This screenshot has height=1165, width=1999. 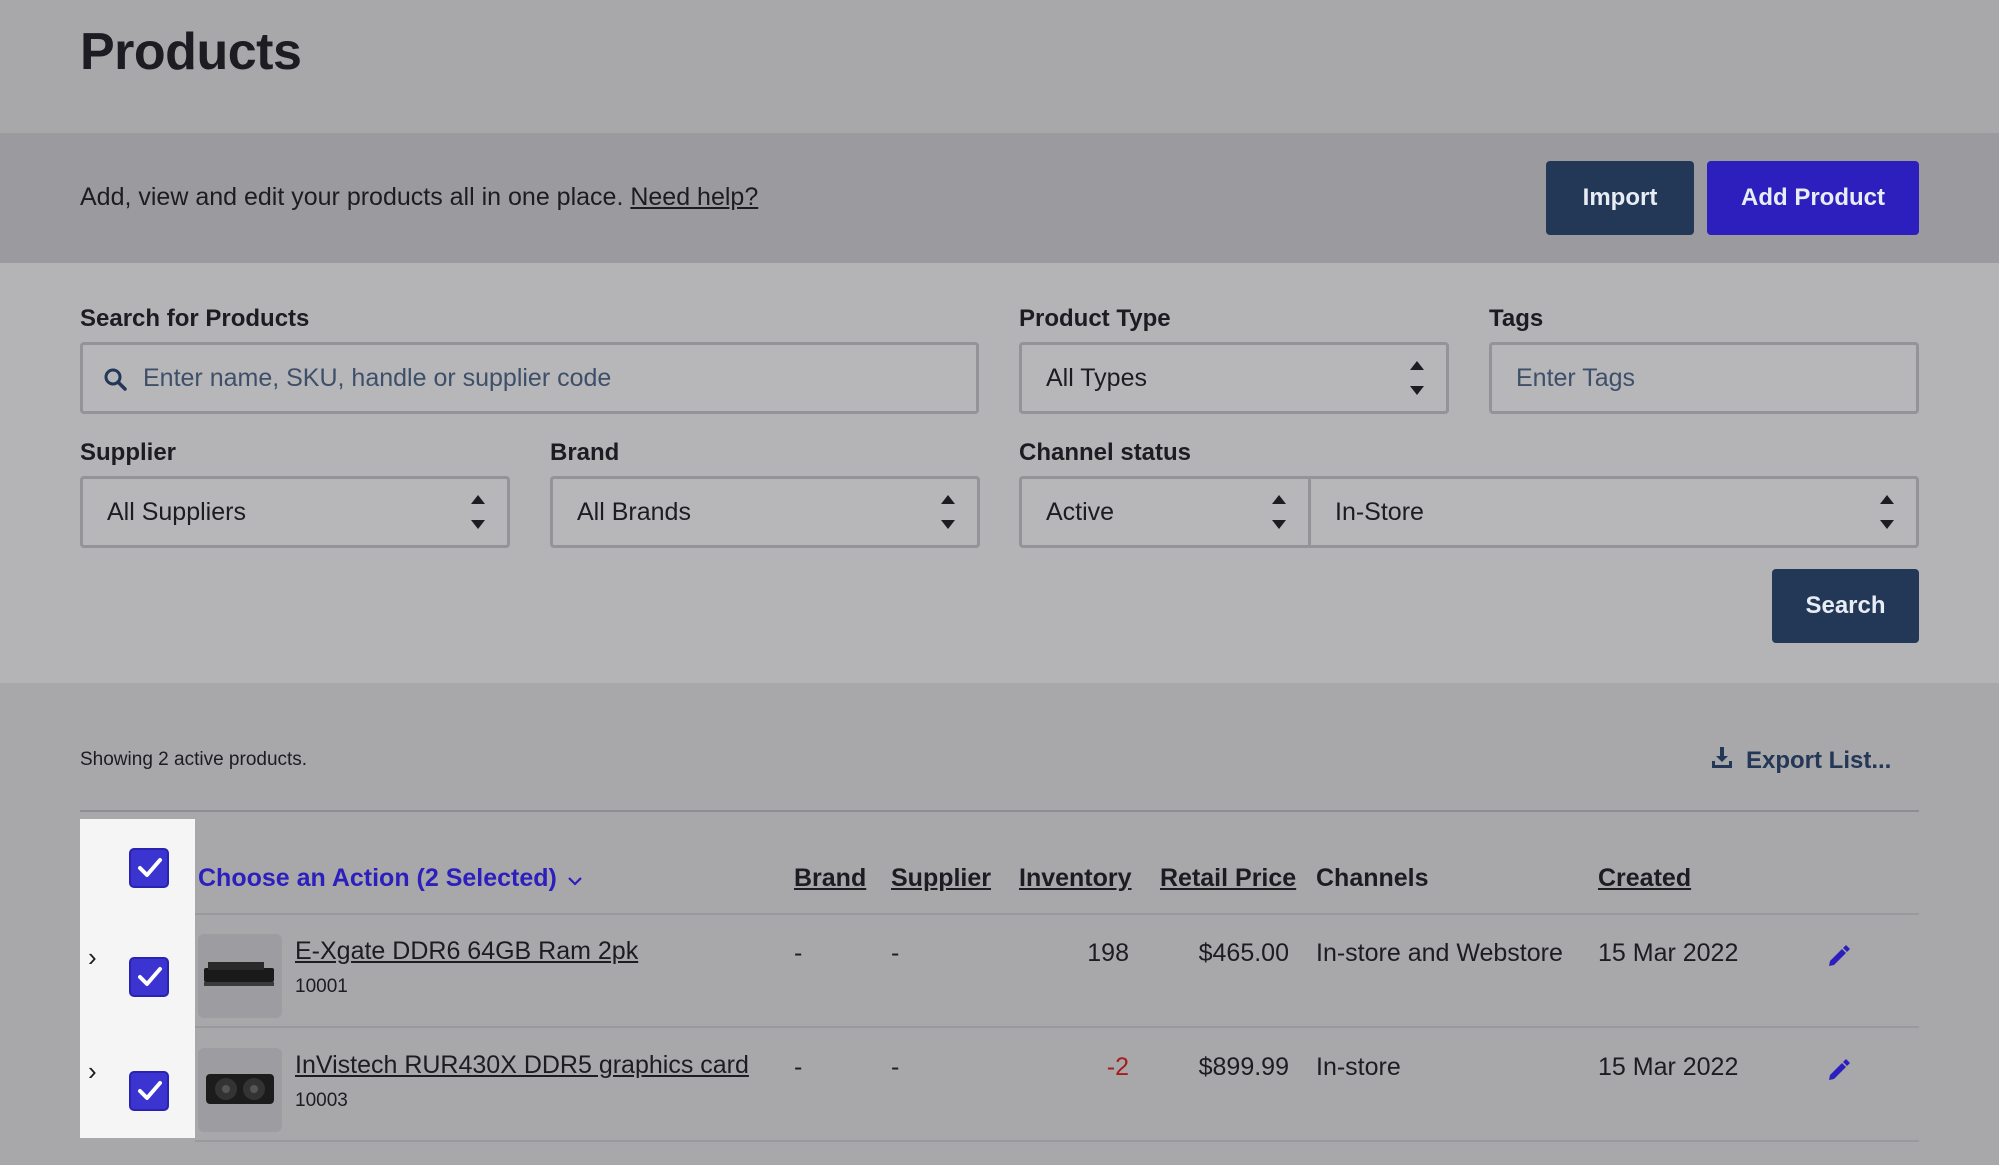 I want to click on retail-price-cell: $899.99, so click(x=1243, y=1067).